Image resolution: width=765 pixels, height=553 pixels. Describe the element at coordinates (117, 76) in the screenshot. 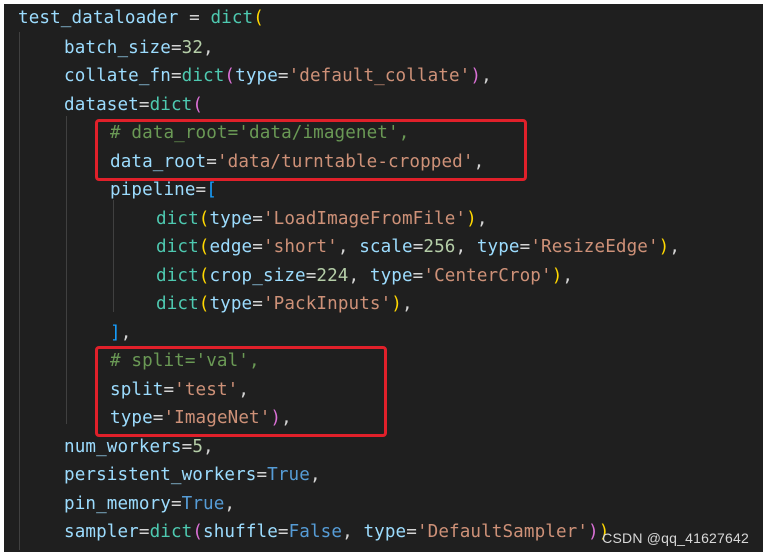

I see `variable-token: collate_fn` at that location.